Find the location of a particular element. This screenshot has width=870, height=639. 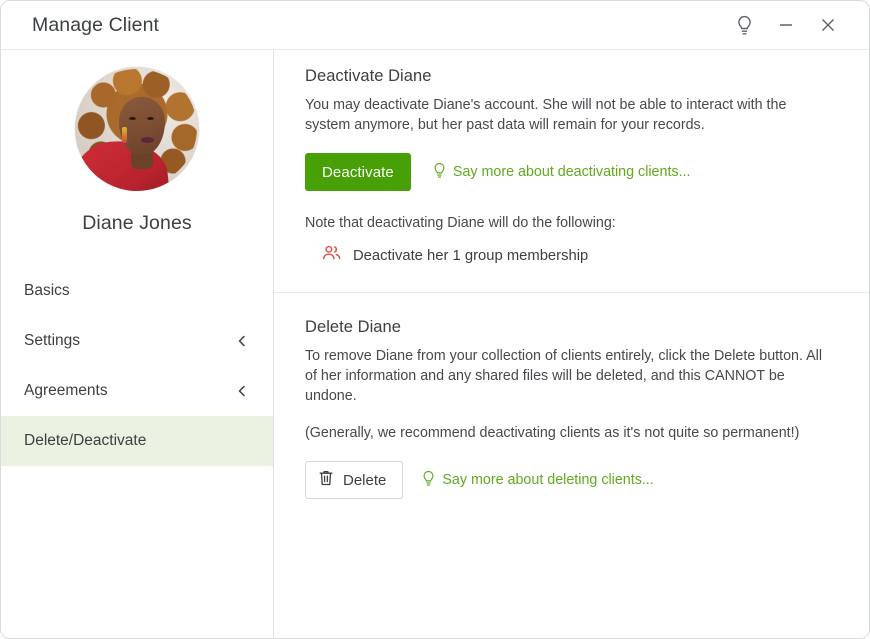

deactivate-note-item: Deactivate her 1 group membership is located at coordinates (572, 256).